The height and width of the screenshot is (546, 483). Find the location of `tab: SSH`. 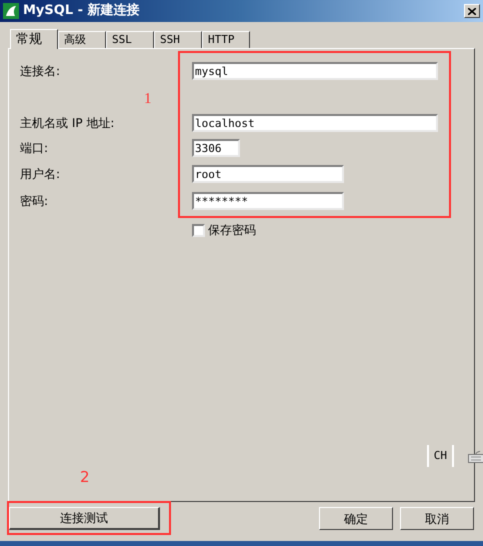

tab: SSH is located at coordinates (178, 39).